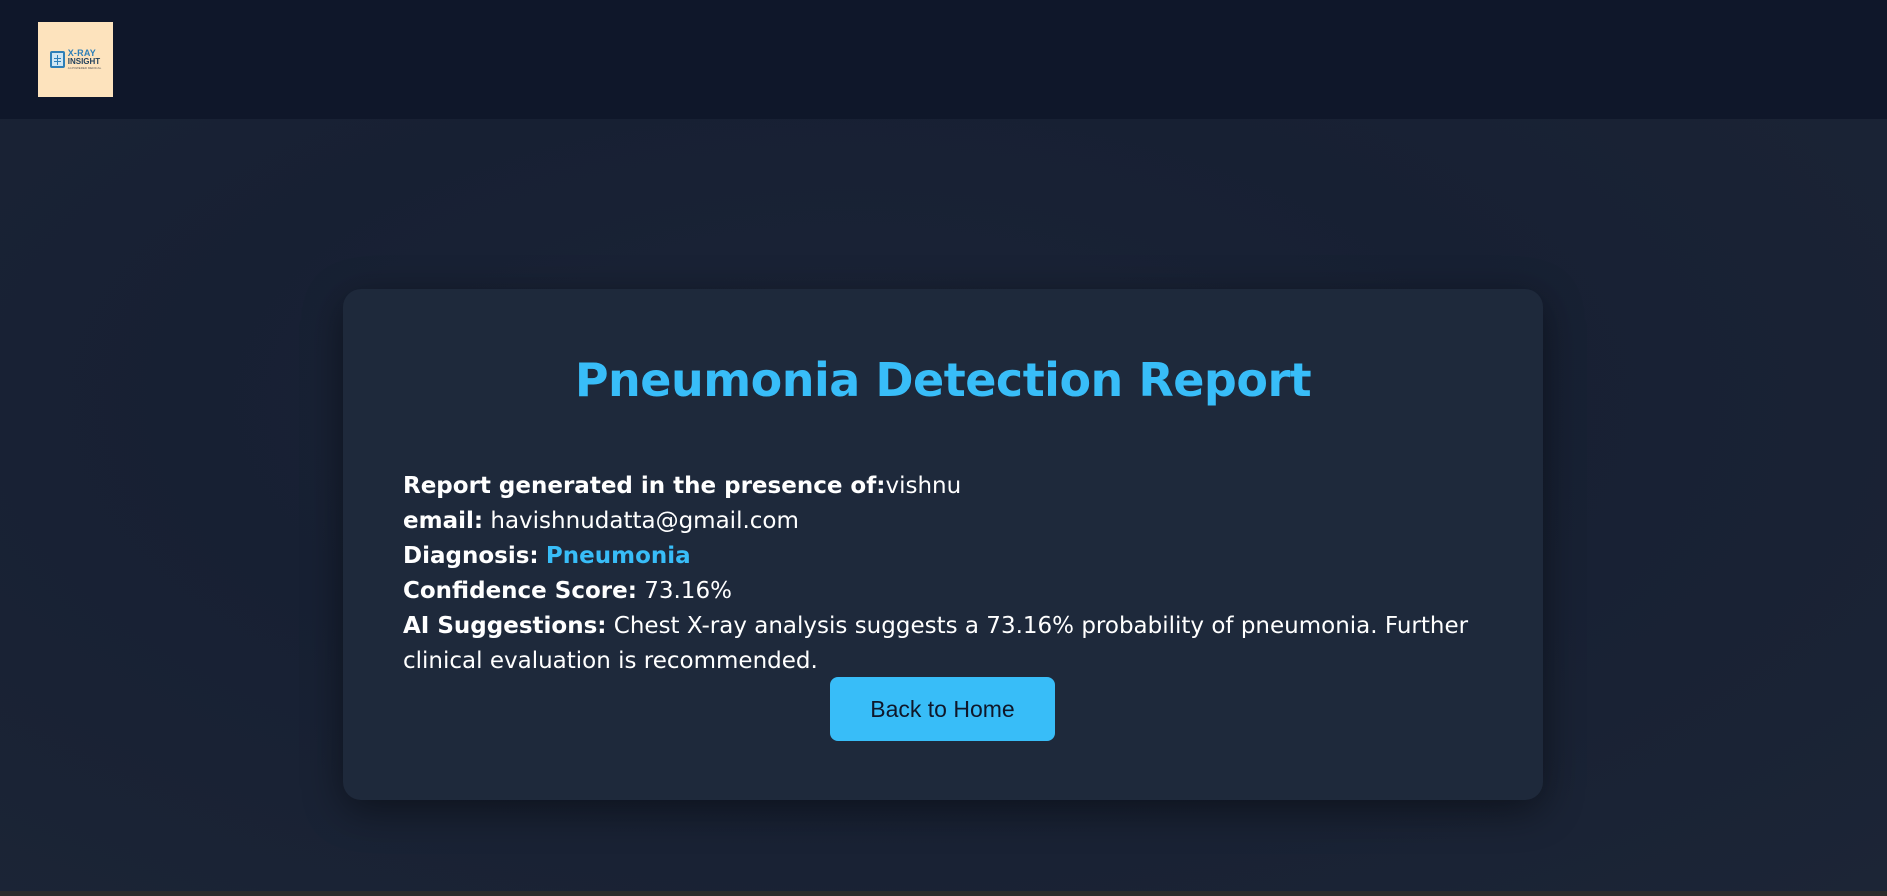 The width and height of the screenshot is (1887, 896). I want to click on confidence-value: 73.16%, so click(688, 591).